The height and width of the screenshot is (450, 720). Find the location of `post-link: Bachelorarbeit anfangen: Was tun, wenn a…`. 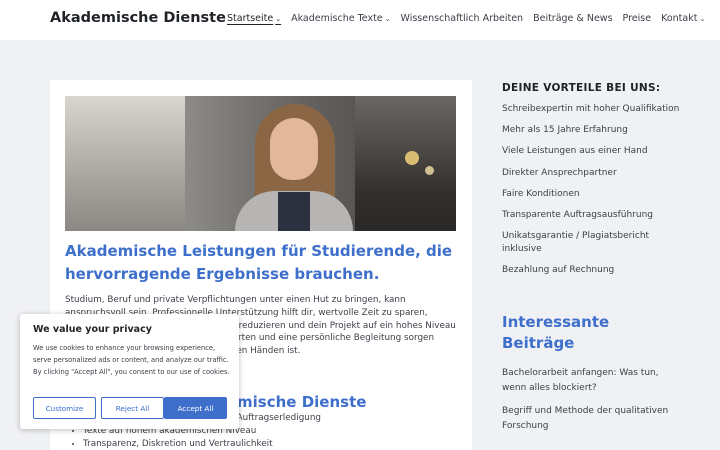

post-link: Bachelorarbeit anfangen: Was tun, wenn a… is located at coordinates (592, 381).